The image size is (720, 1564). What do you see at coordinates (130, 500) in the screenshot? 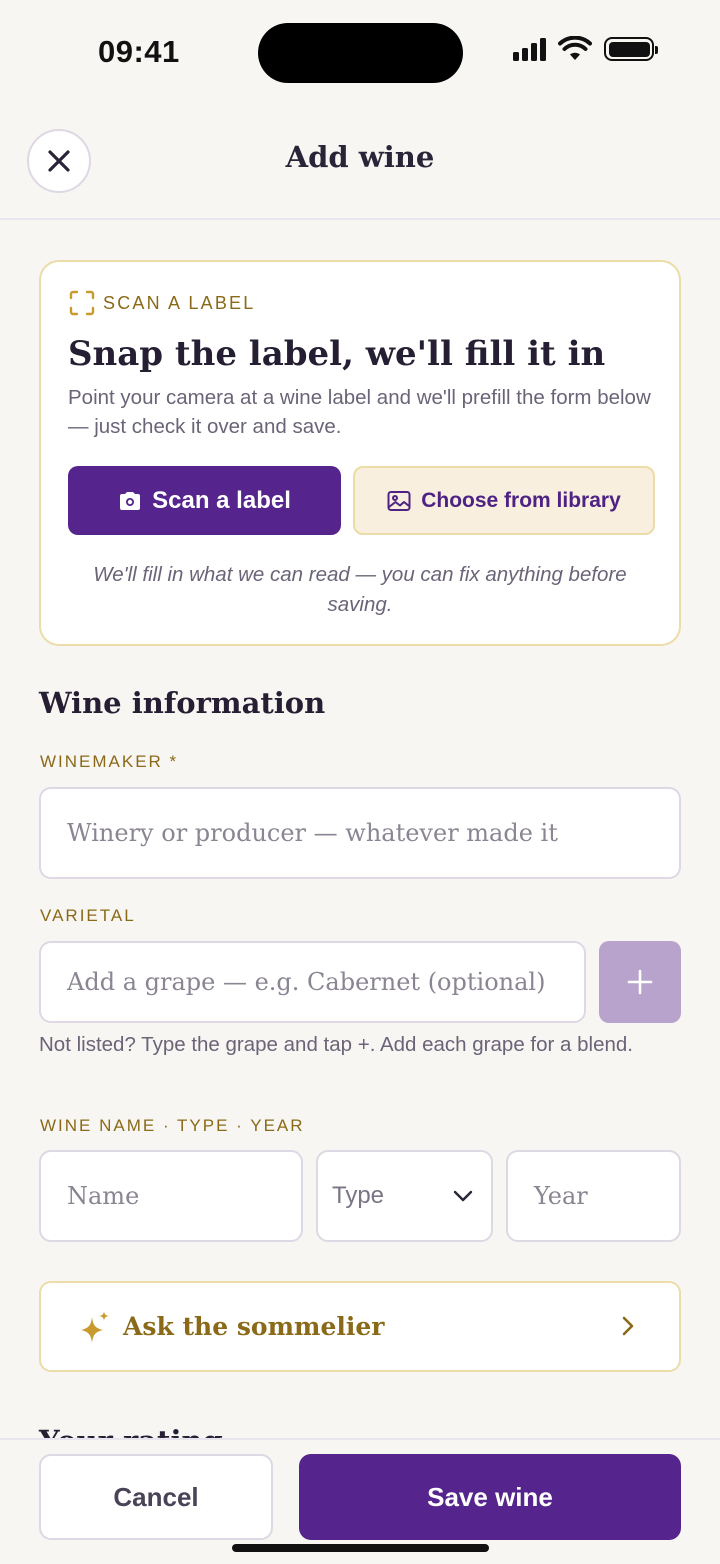
I see `camera-icon` at bounding box center [130, 500].